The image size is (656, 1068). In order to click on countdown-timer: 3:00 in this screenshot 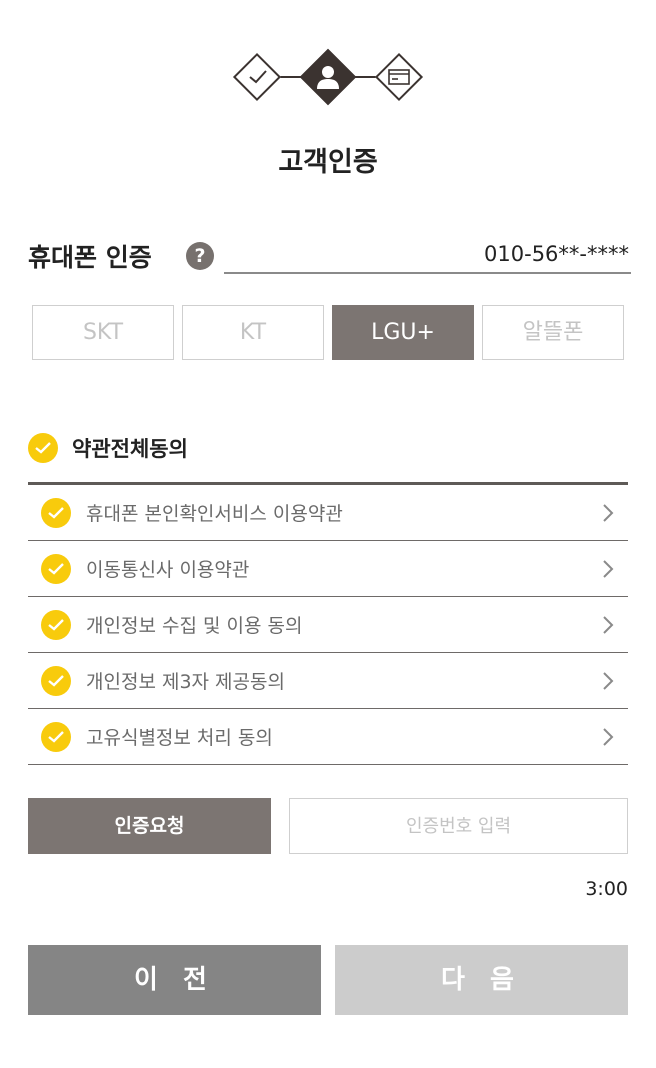, I will do `click(606, 889)`.